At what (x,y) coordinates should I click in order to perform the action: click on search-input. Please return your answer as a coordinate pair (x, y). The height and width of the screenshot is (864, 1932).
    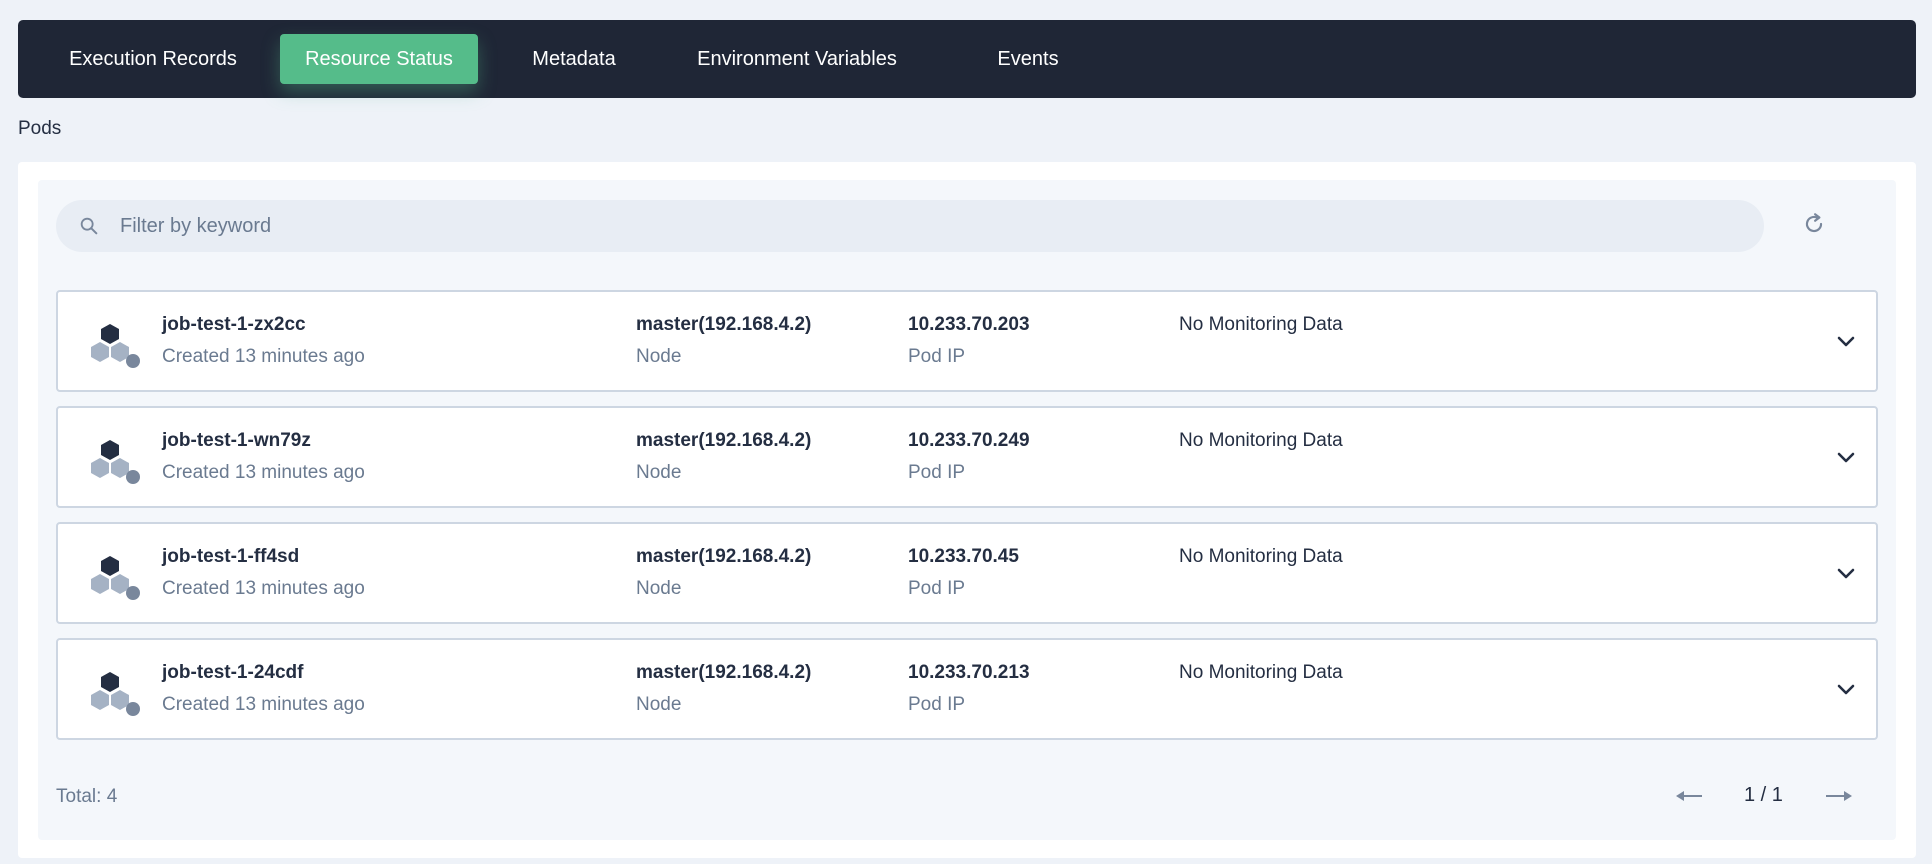
    Looking at the image, I should click on (930, 226).